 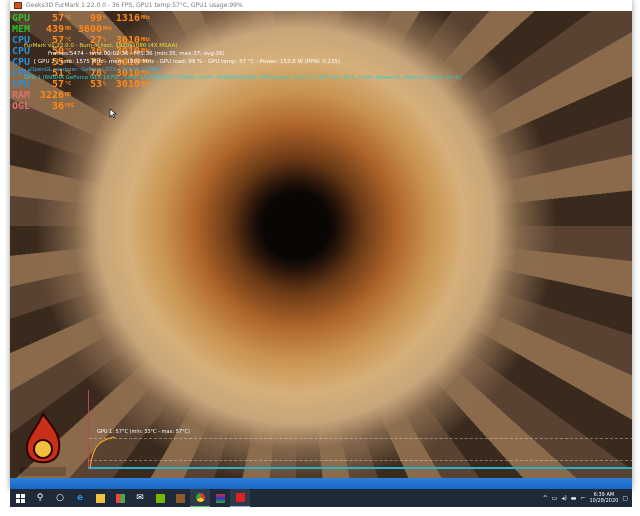 I want to click on chevron-up-icon: ^, so click(x=545, y=498).